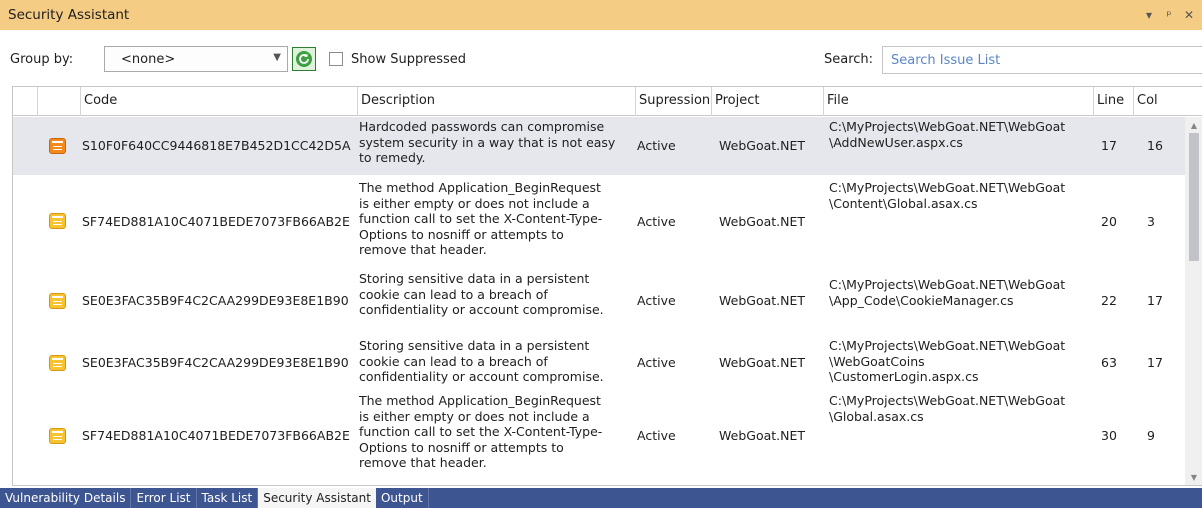 The image size is (1202, 508). I want to click on dropdown-arrow-icon: ▾, so click(1149, 15).